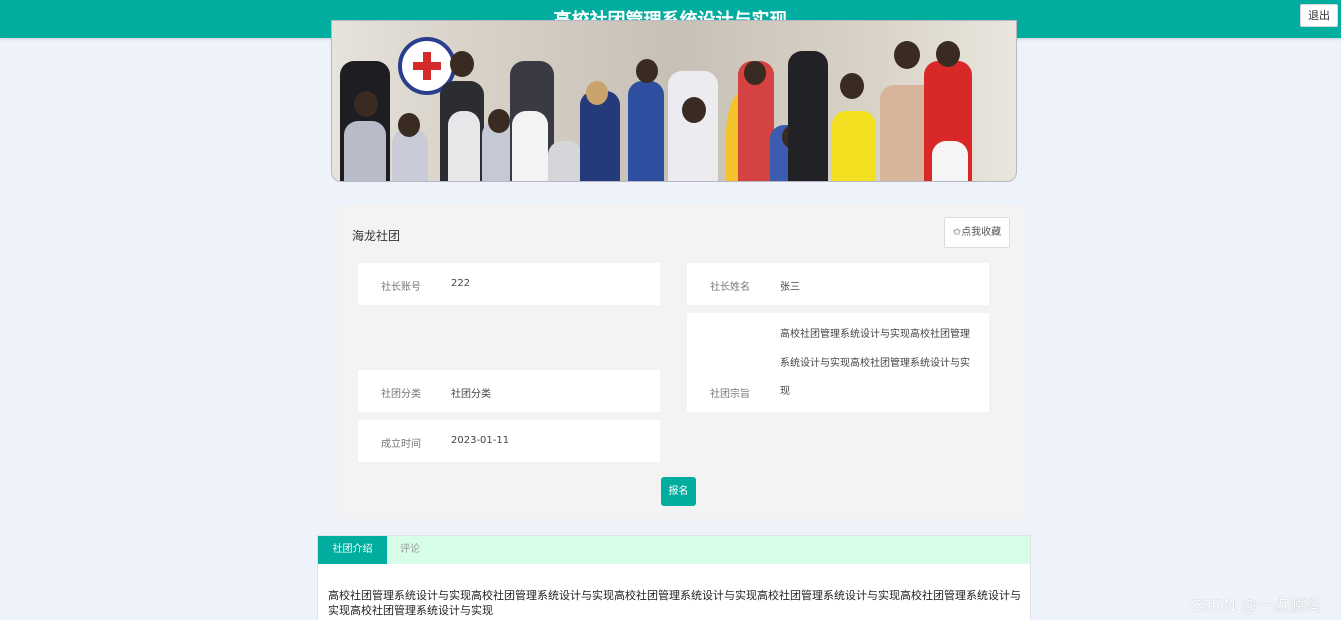 The image size is (1341, 620). Describe the element at coordinates (352, 550) in the screenshot. I see `tab-club-intro: 社团介绍` at that location.